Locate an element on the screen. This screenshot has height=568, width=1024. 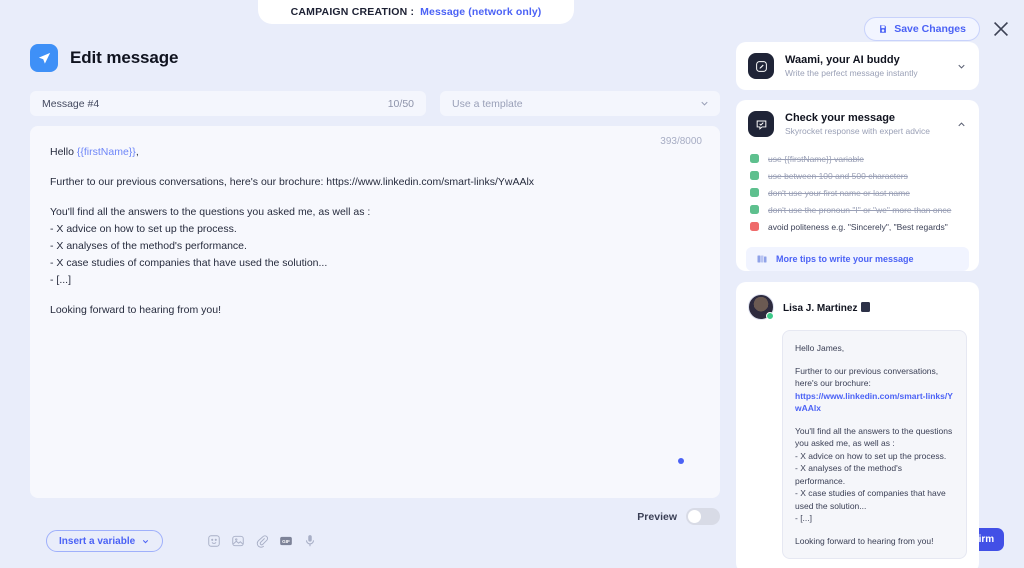
toggle-knob is located at coordinates (694, 516).